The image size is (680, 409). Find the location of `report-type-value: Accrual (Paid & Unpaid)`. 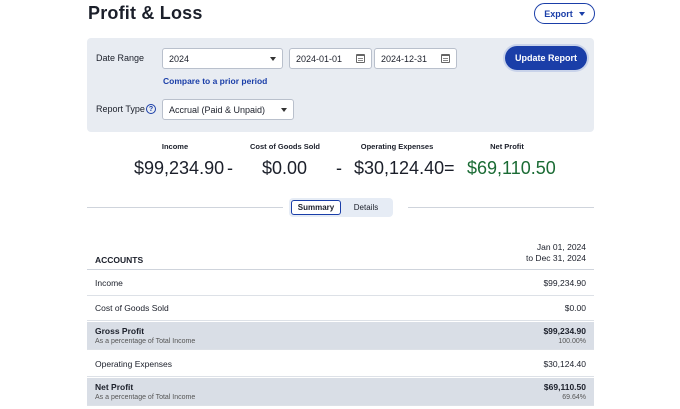

report-type-value: Accrual (Paid & Unpaid) is located at coordinates (217, 109).